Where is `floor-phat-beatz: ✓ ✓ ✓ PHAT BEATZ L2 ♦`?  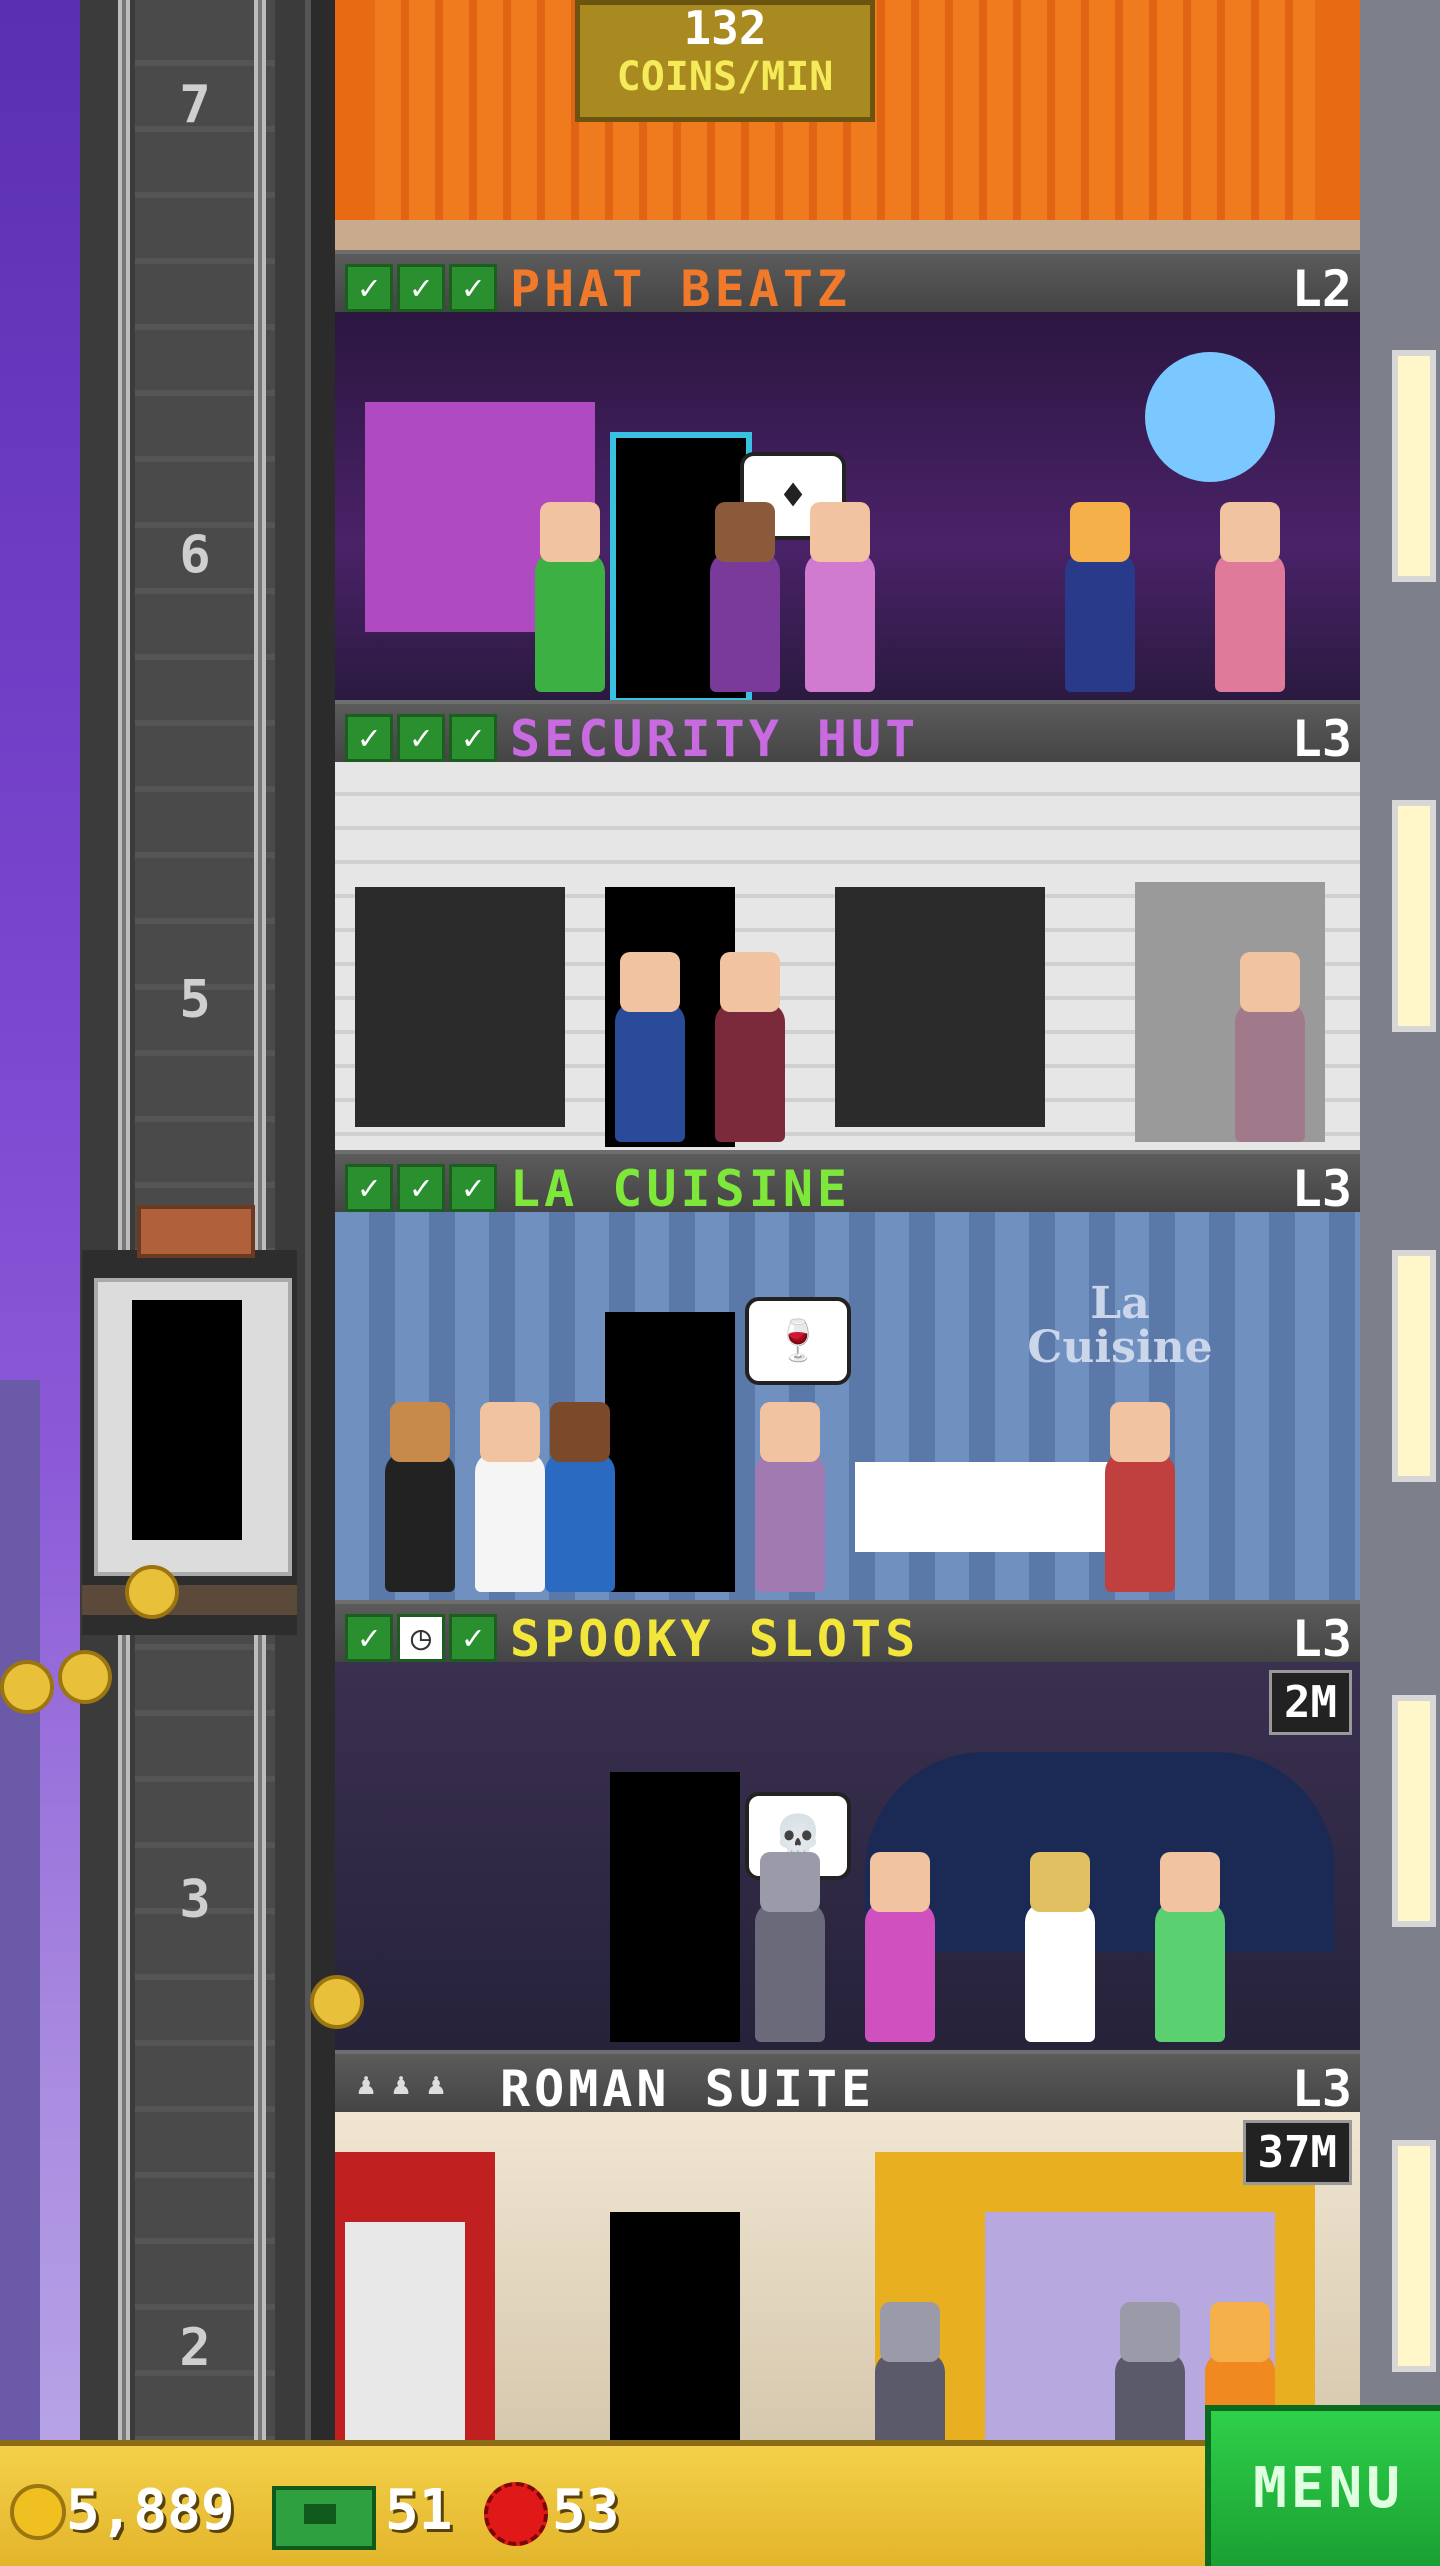
floor-phat-beatz: ✓ ✓ ✓ PHAT BEATZ L2 ♦ is located at coordinates (847, 477).